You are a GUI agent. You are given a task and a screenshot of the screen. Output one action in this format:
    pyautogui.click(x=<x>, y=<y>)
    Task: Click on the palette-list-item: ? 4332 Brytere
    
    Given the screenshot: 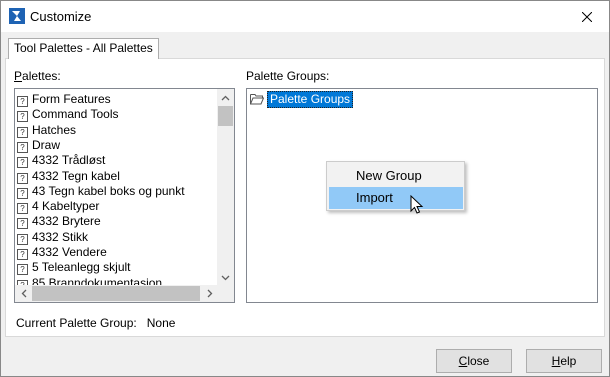 What is the action you would take?
    pyautogui.click(x=59, y=222)
    